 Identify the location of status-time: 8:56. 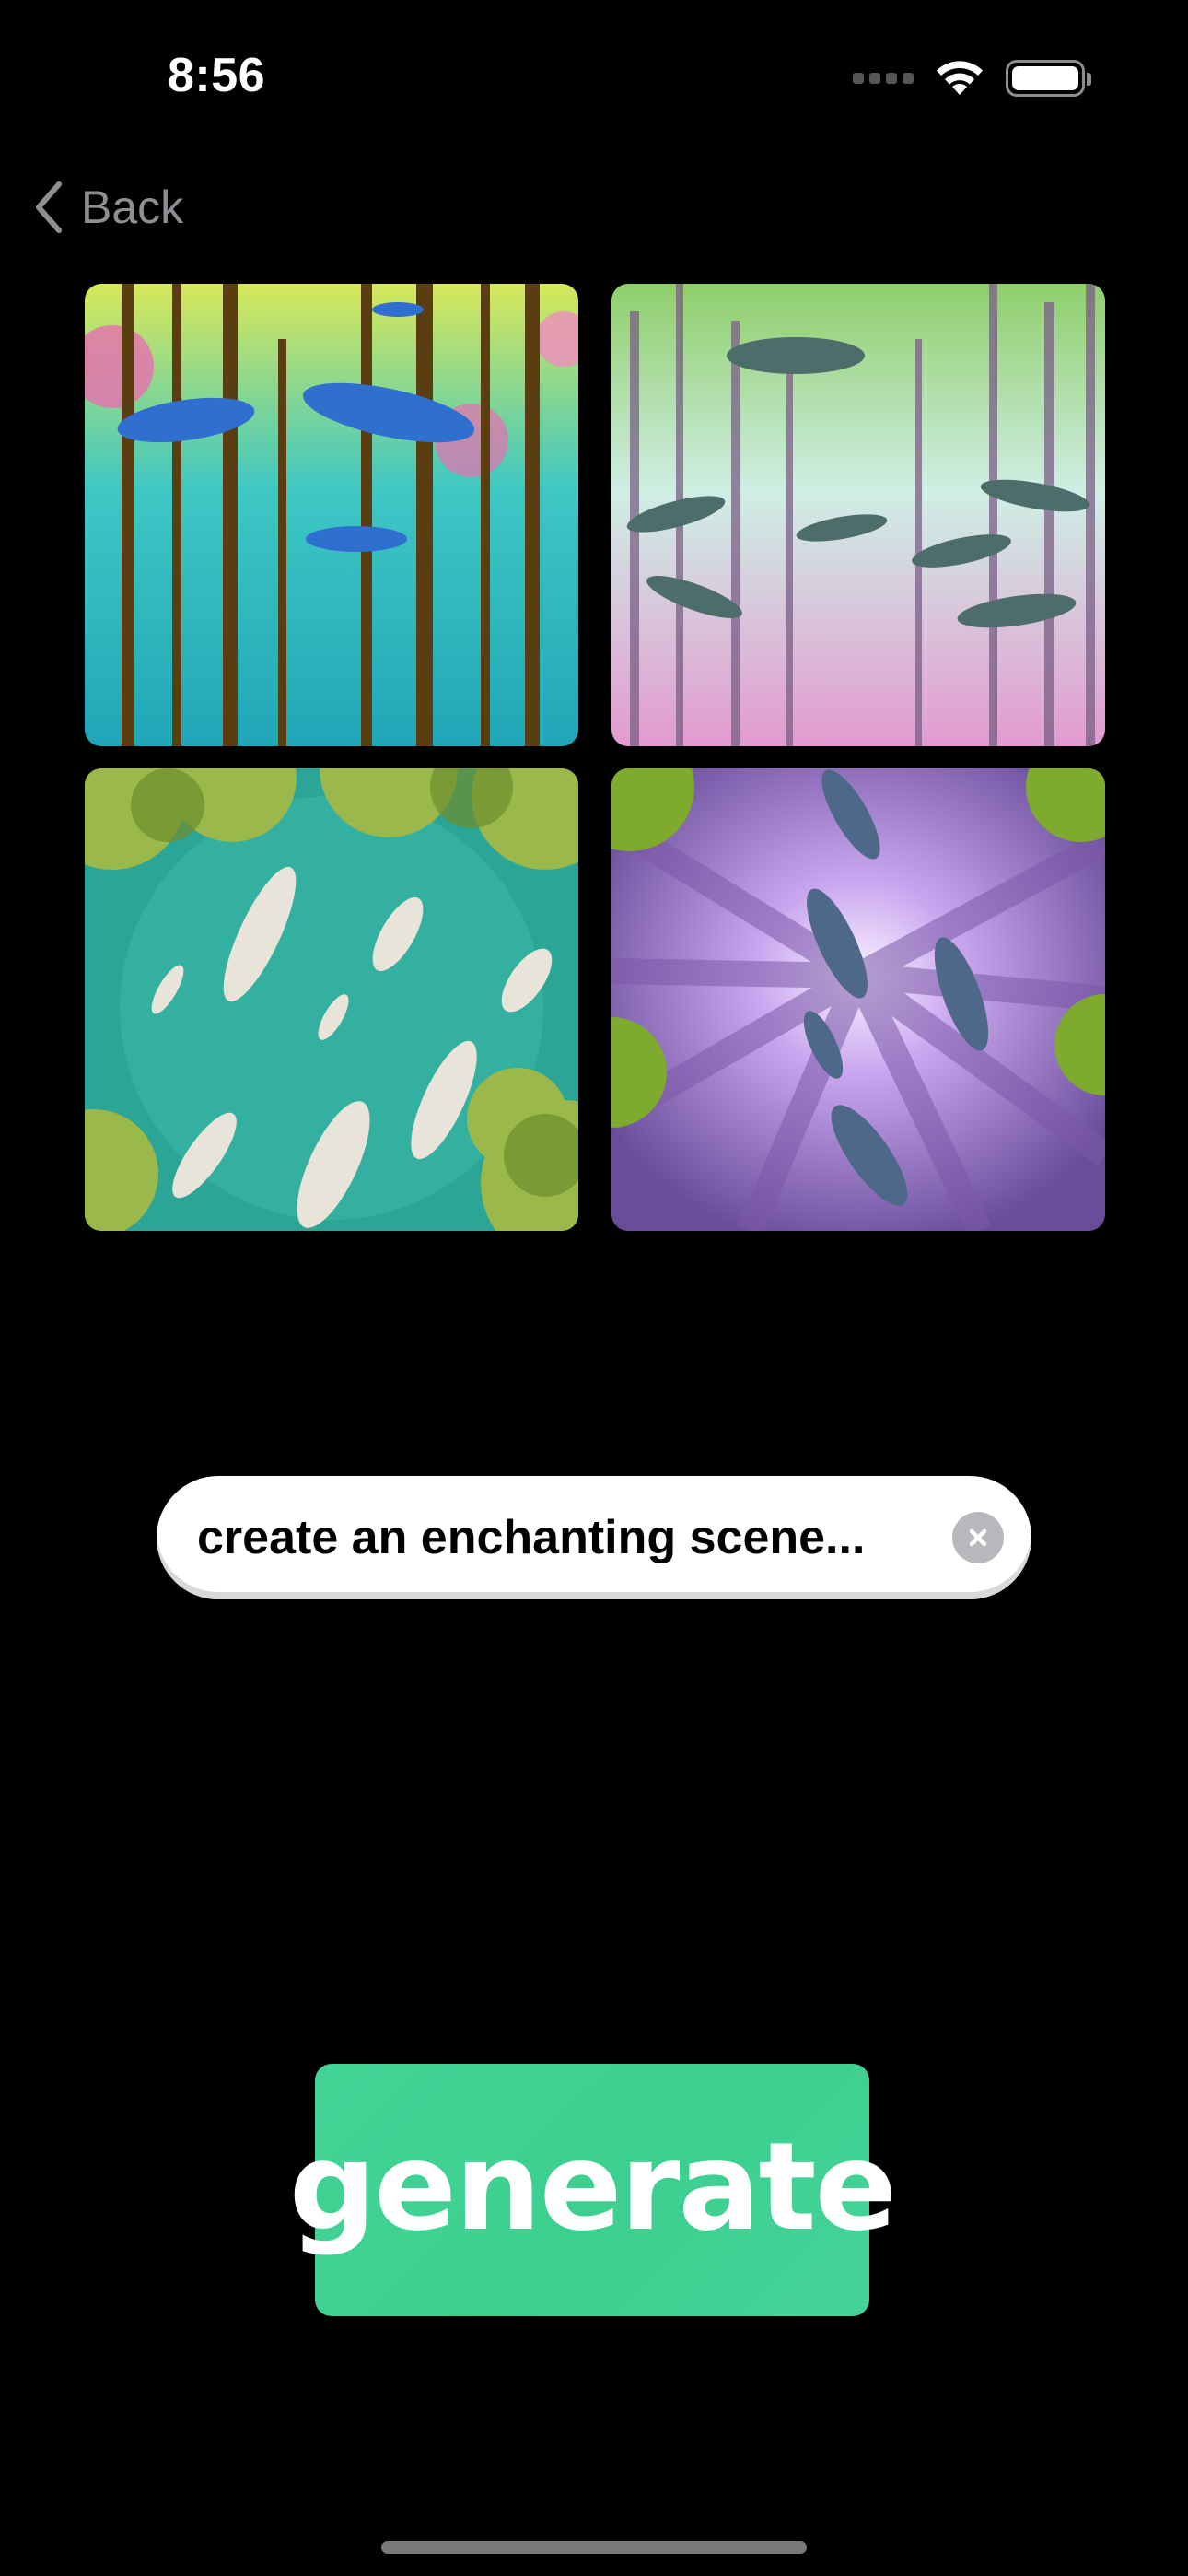
(217, 75).